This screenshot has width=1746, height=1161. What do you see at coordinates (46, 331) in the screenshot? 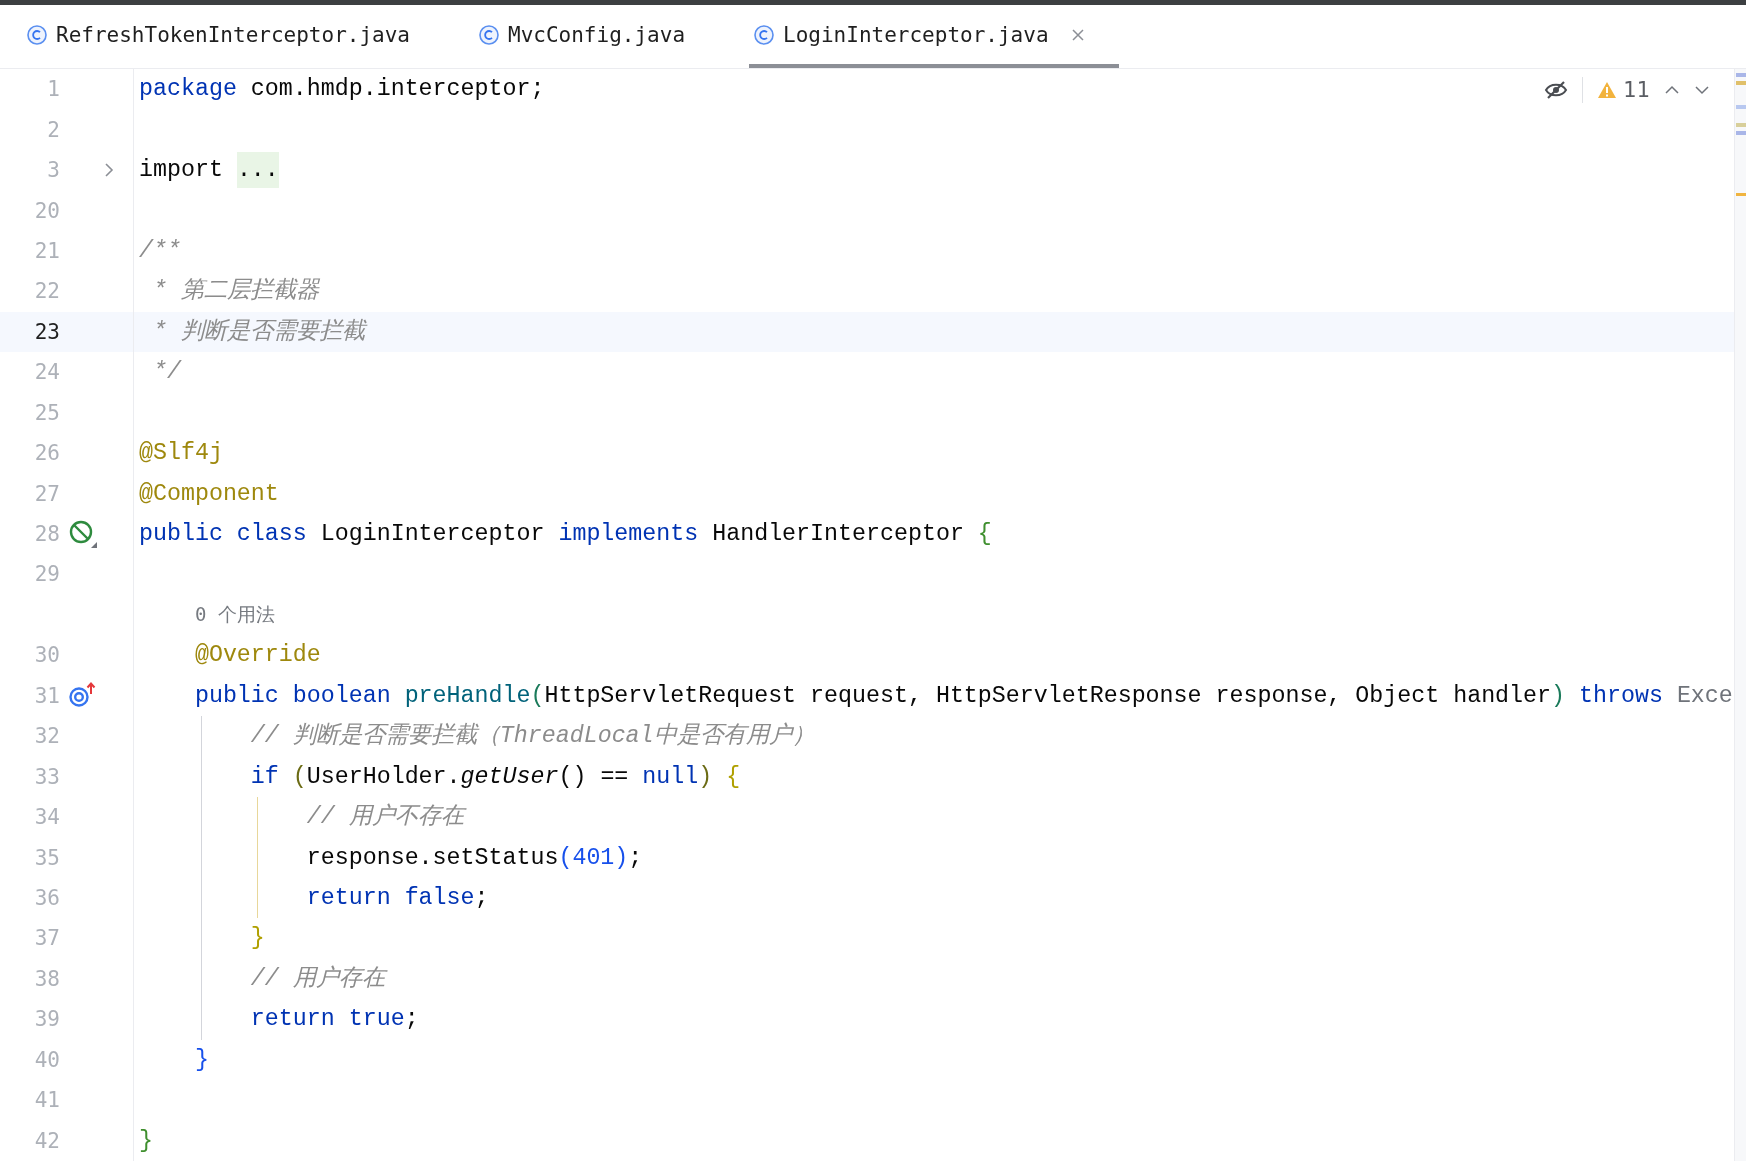
I see `line-number: 23` at bounding box center [46, 331].